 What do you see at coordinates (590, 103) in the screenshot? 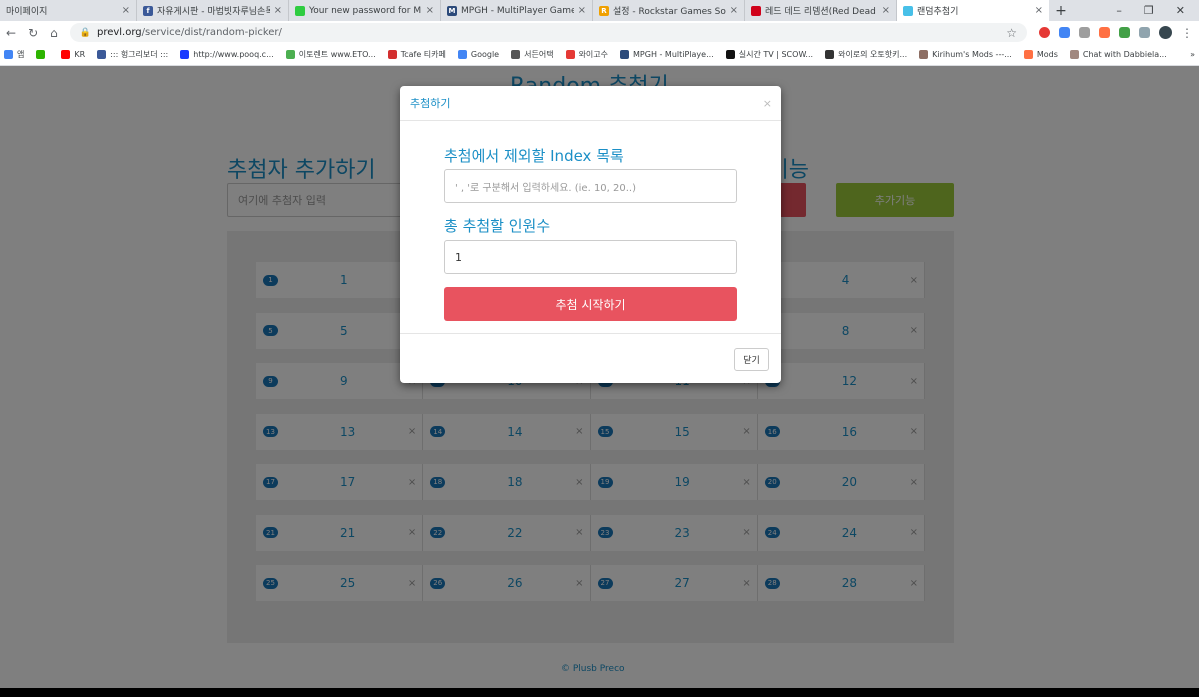
I see `modal-header: 추첨하기 ×` at bounding box center [590, 103].